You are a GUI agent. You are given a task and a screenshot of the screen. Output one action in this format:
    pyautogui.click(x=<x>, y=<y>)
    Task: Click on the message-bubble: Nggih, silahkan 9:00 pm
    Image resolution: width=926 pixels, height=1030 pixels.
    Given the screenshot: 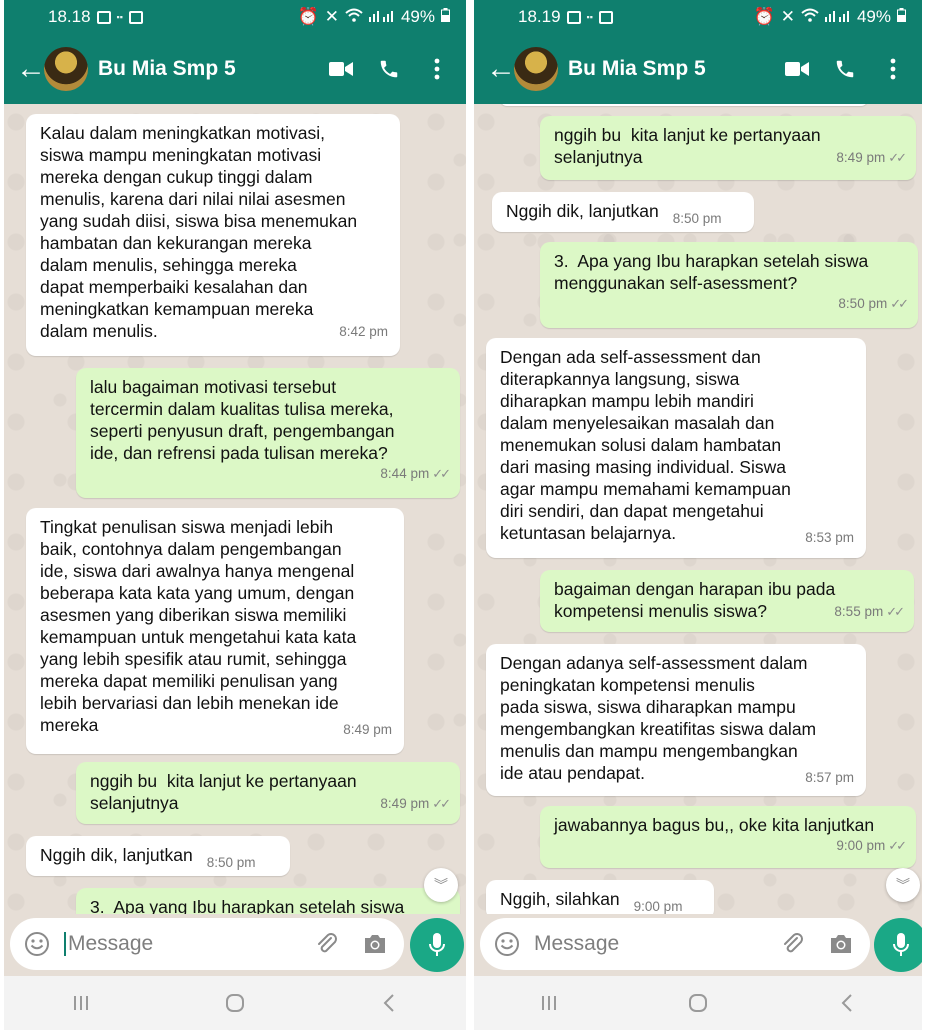 What is the action you would take?
    pyautogui.click(x=600, y=897)
    